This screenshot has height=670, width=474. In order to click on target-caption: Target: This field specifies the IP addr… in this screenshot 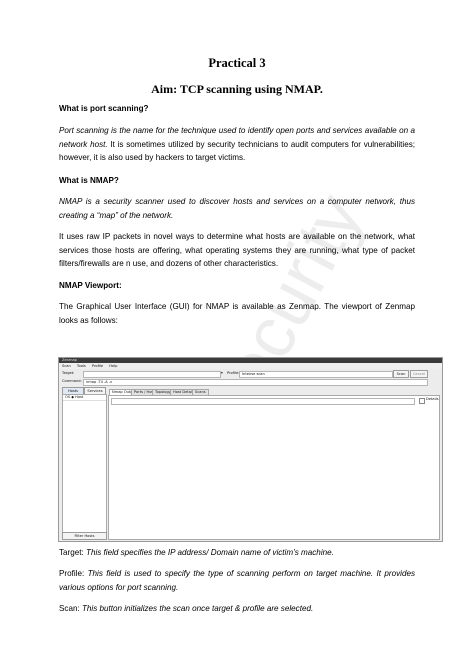, I will do `click(237, 553)`.